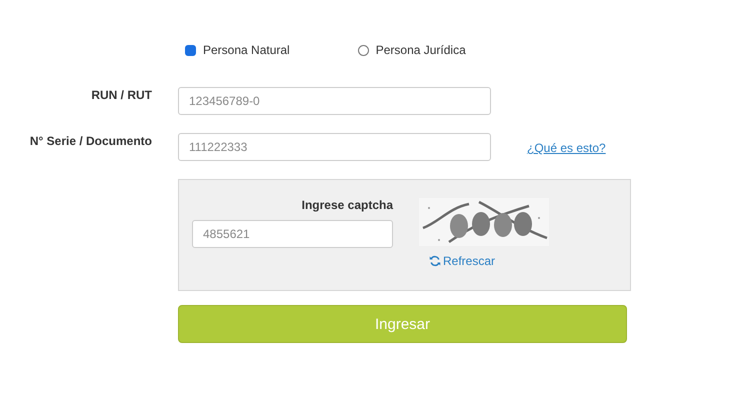 This screenshot has height=400, width=750. I want to click on captcha-input: 4855621, so click(292, 234).